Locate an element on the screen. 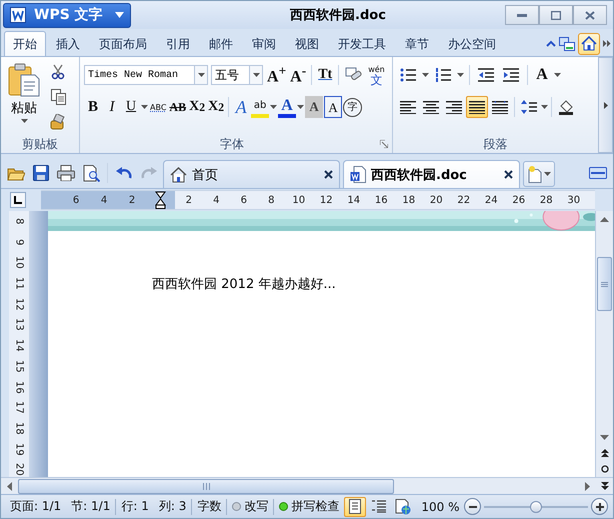 Image resolution: width=614 pixels, height=519 pixels. close-button is located at coordinates (590, 15).